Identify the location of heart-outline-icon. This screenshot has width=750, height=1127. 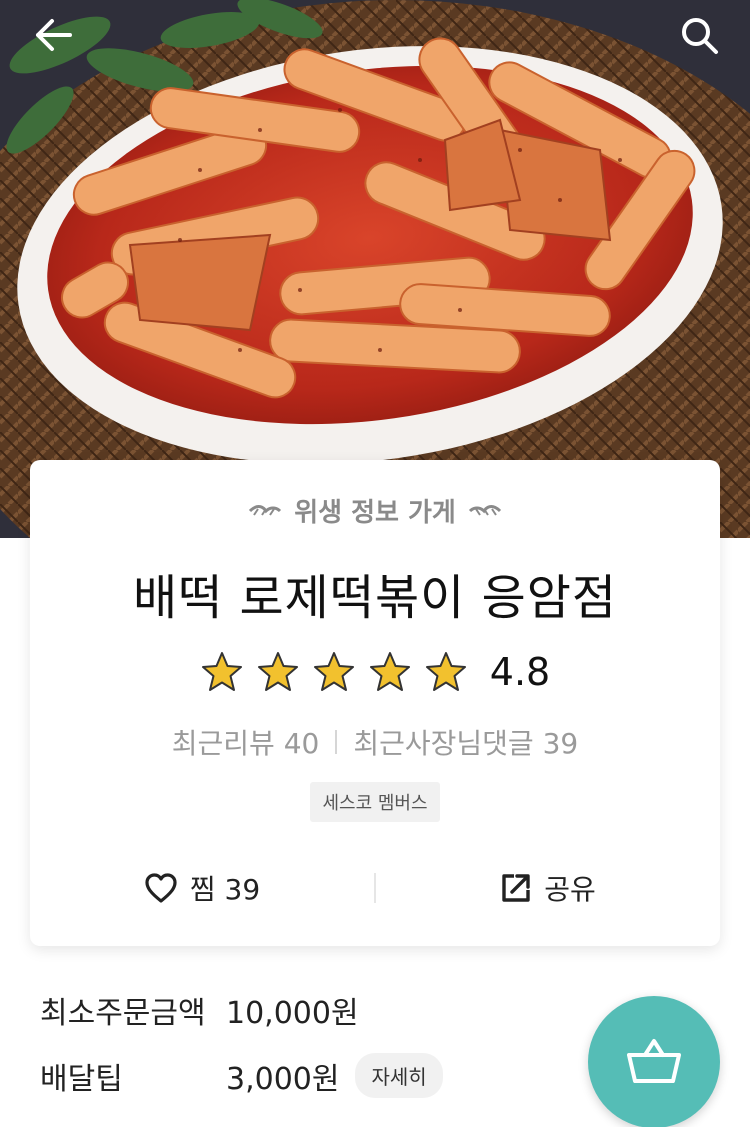
(161, 888).